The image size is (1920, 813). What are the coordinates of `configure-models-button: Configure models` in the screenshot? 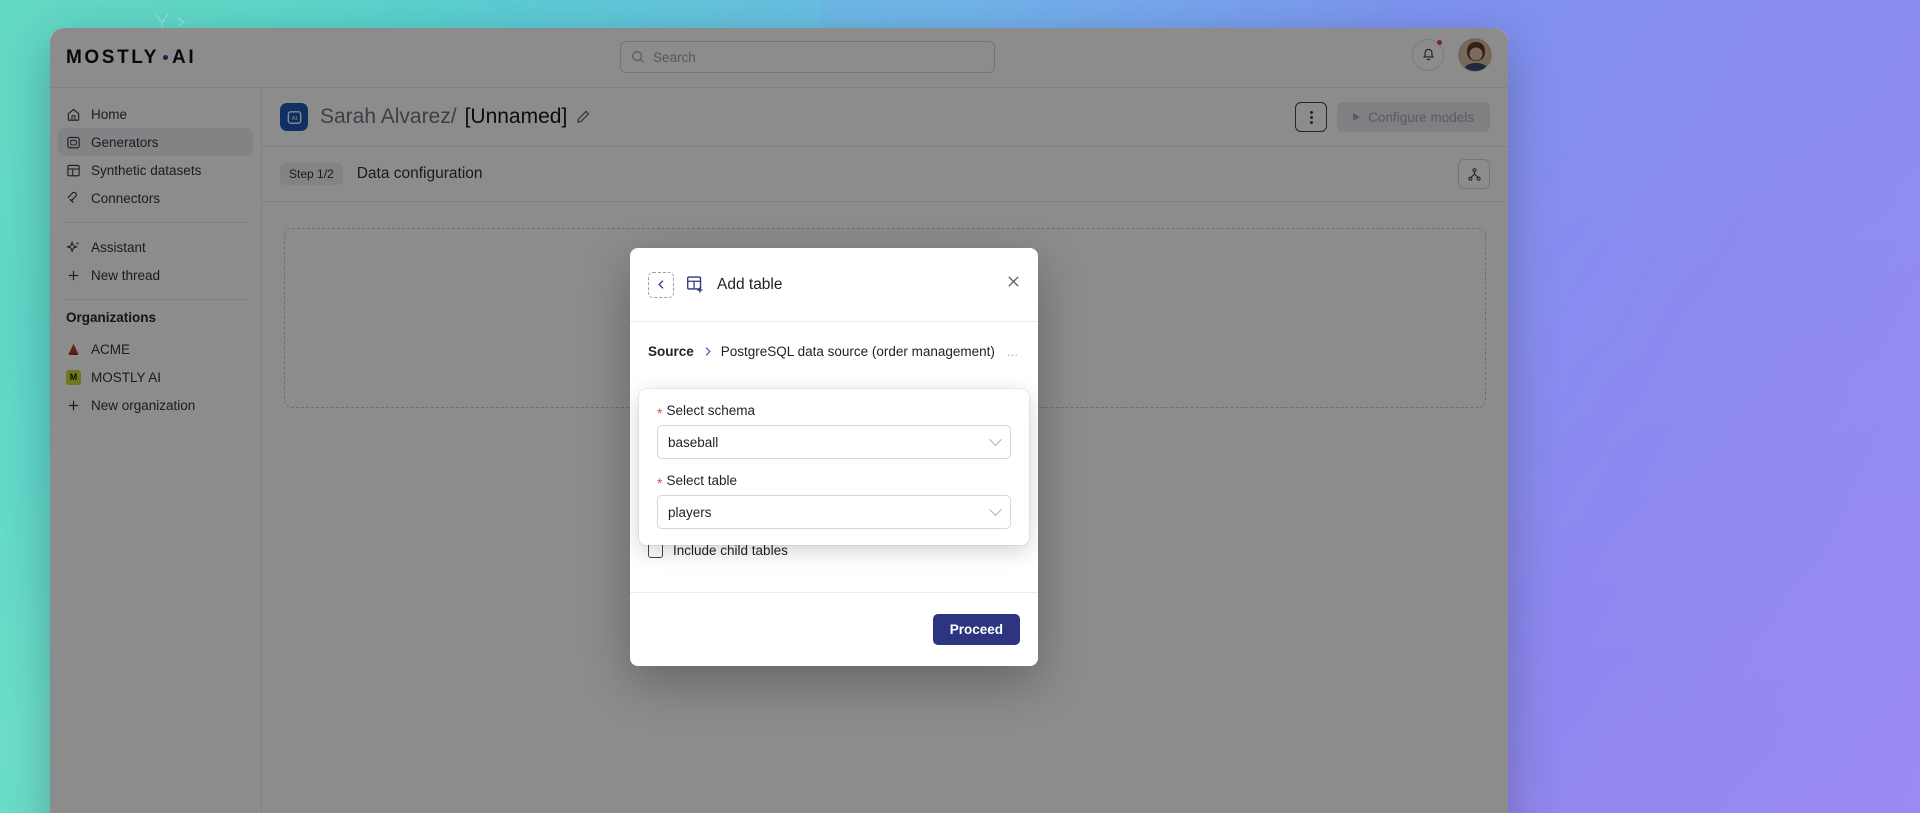 It's located at (1413, 117).